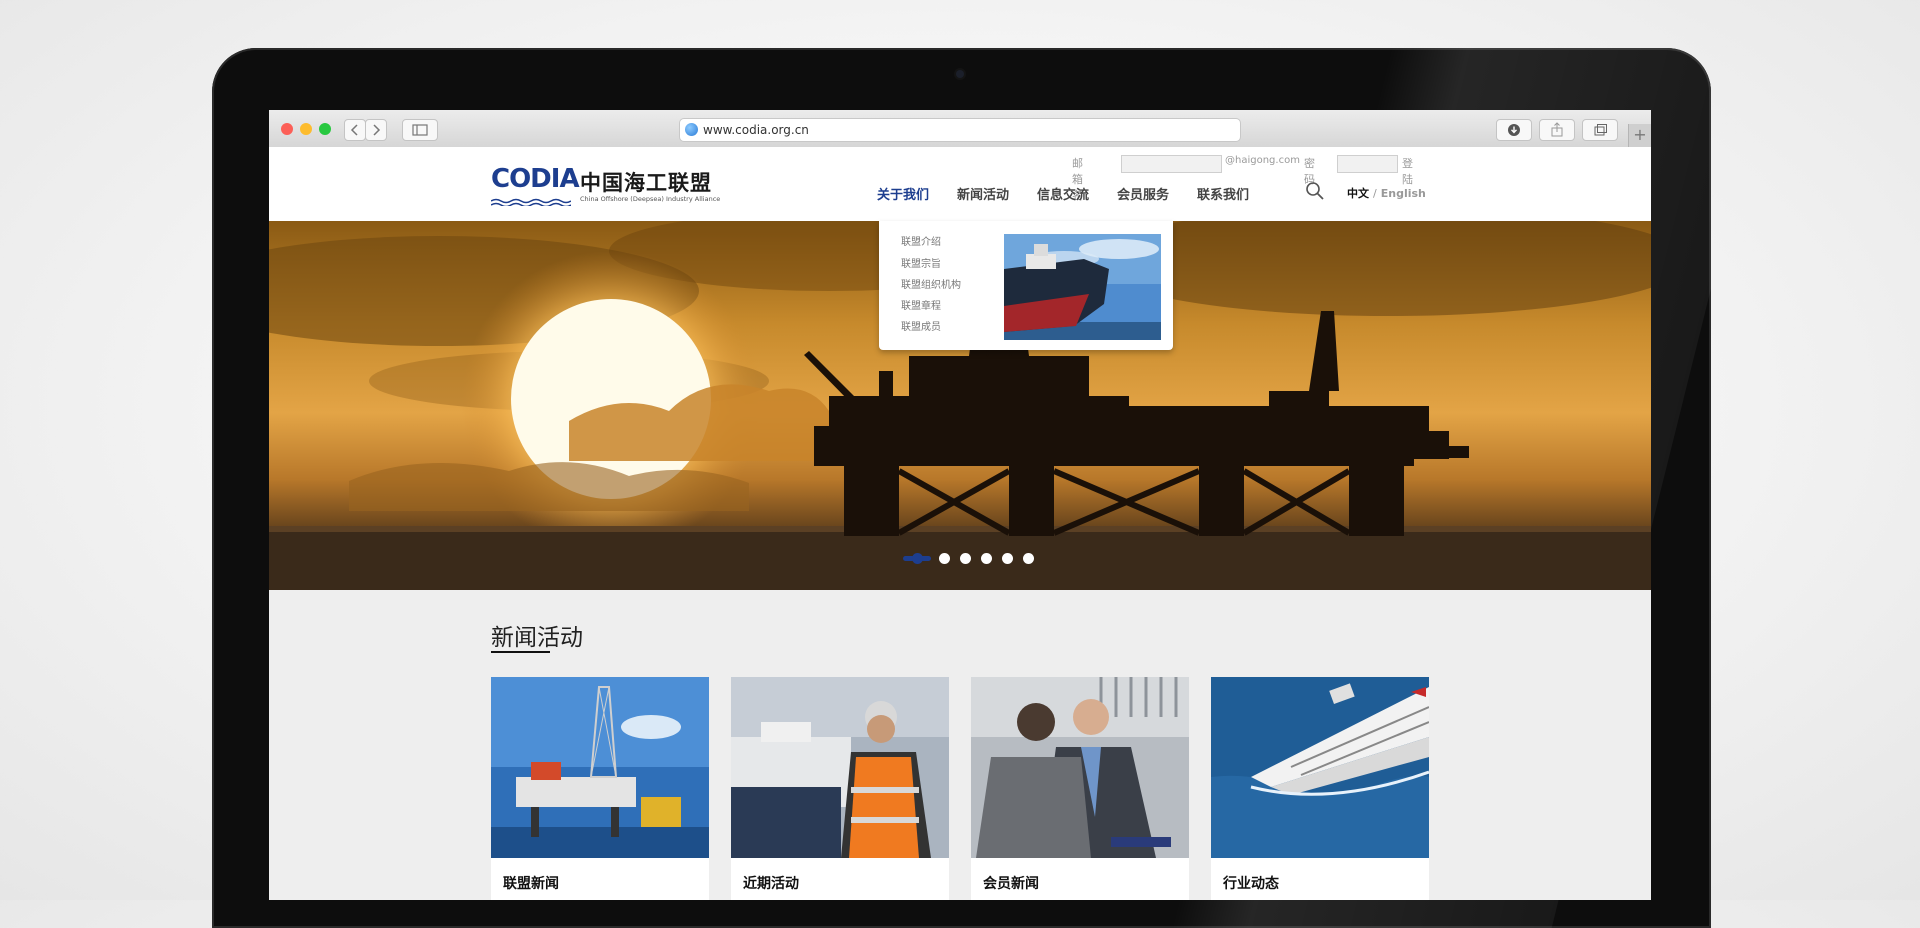  Describe the element at coordinates (931, 283) in the screenshot. I see `dropdown-item: 联盟组织机构` at that location.